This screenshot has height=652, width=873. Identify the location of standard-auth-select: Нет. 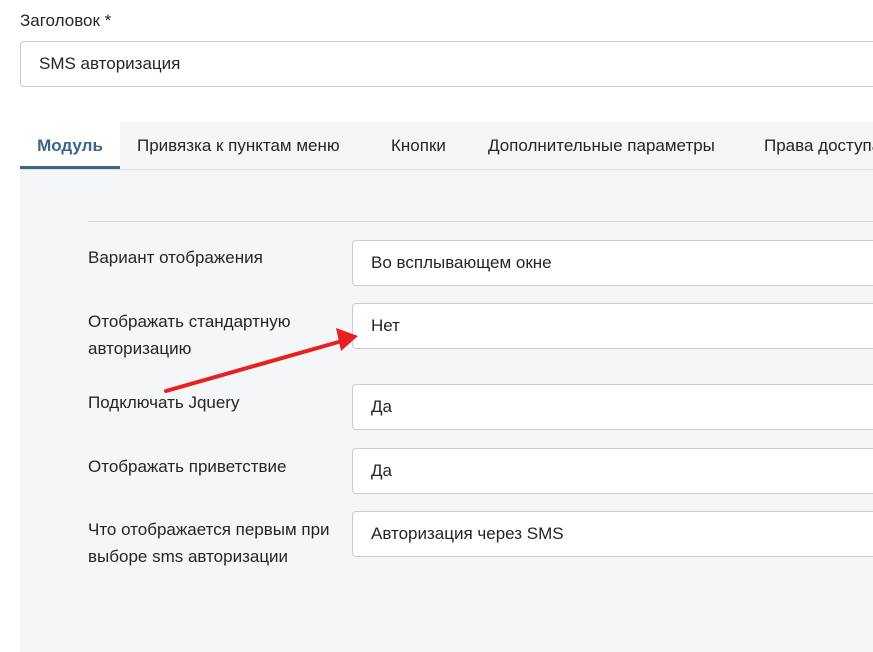
(612, 326).